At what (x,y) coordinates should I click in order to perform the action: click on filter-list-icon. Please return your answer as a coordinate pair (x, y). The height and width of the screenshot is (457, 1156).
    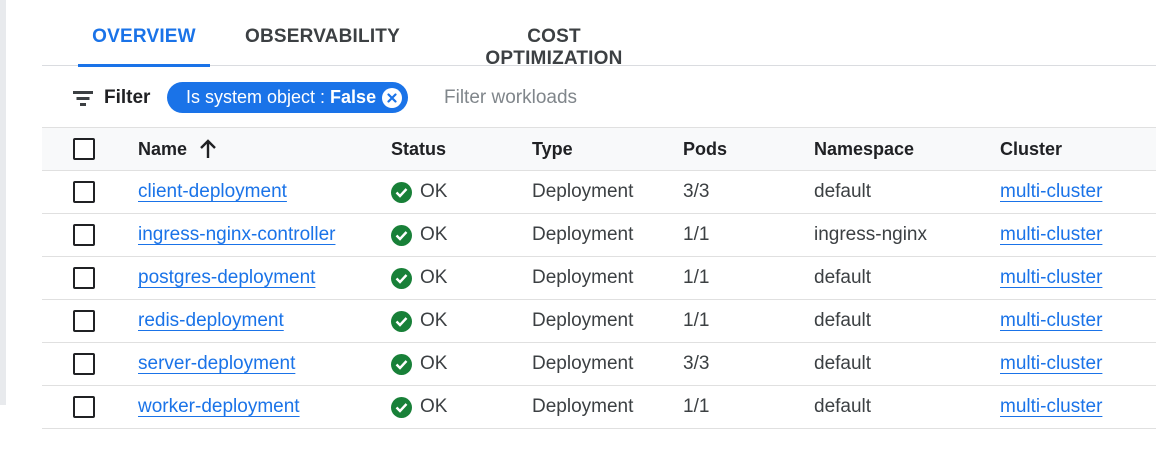
    Looking at the image, I should click on (83, 98).